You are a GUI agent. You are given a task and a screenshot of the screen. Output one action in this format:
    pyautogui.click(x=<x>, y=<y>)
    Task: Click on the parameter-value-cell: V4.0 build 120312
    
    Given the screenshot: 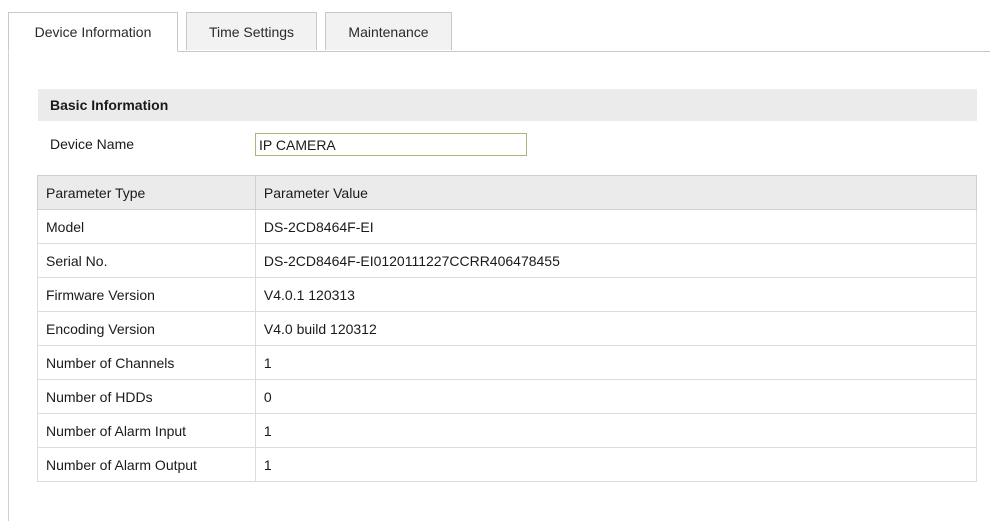 What is the action you would take?
    pyautogui.click(x=616, y=328)
    